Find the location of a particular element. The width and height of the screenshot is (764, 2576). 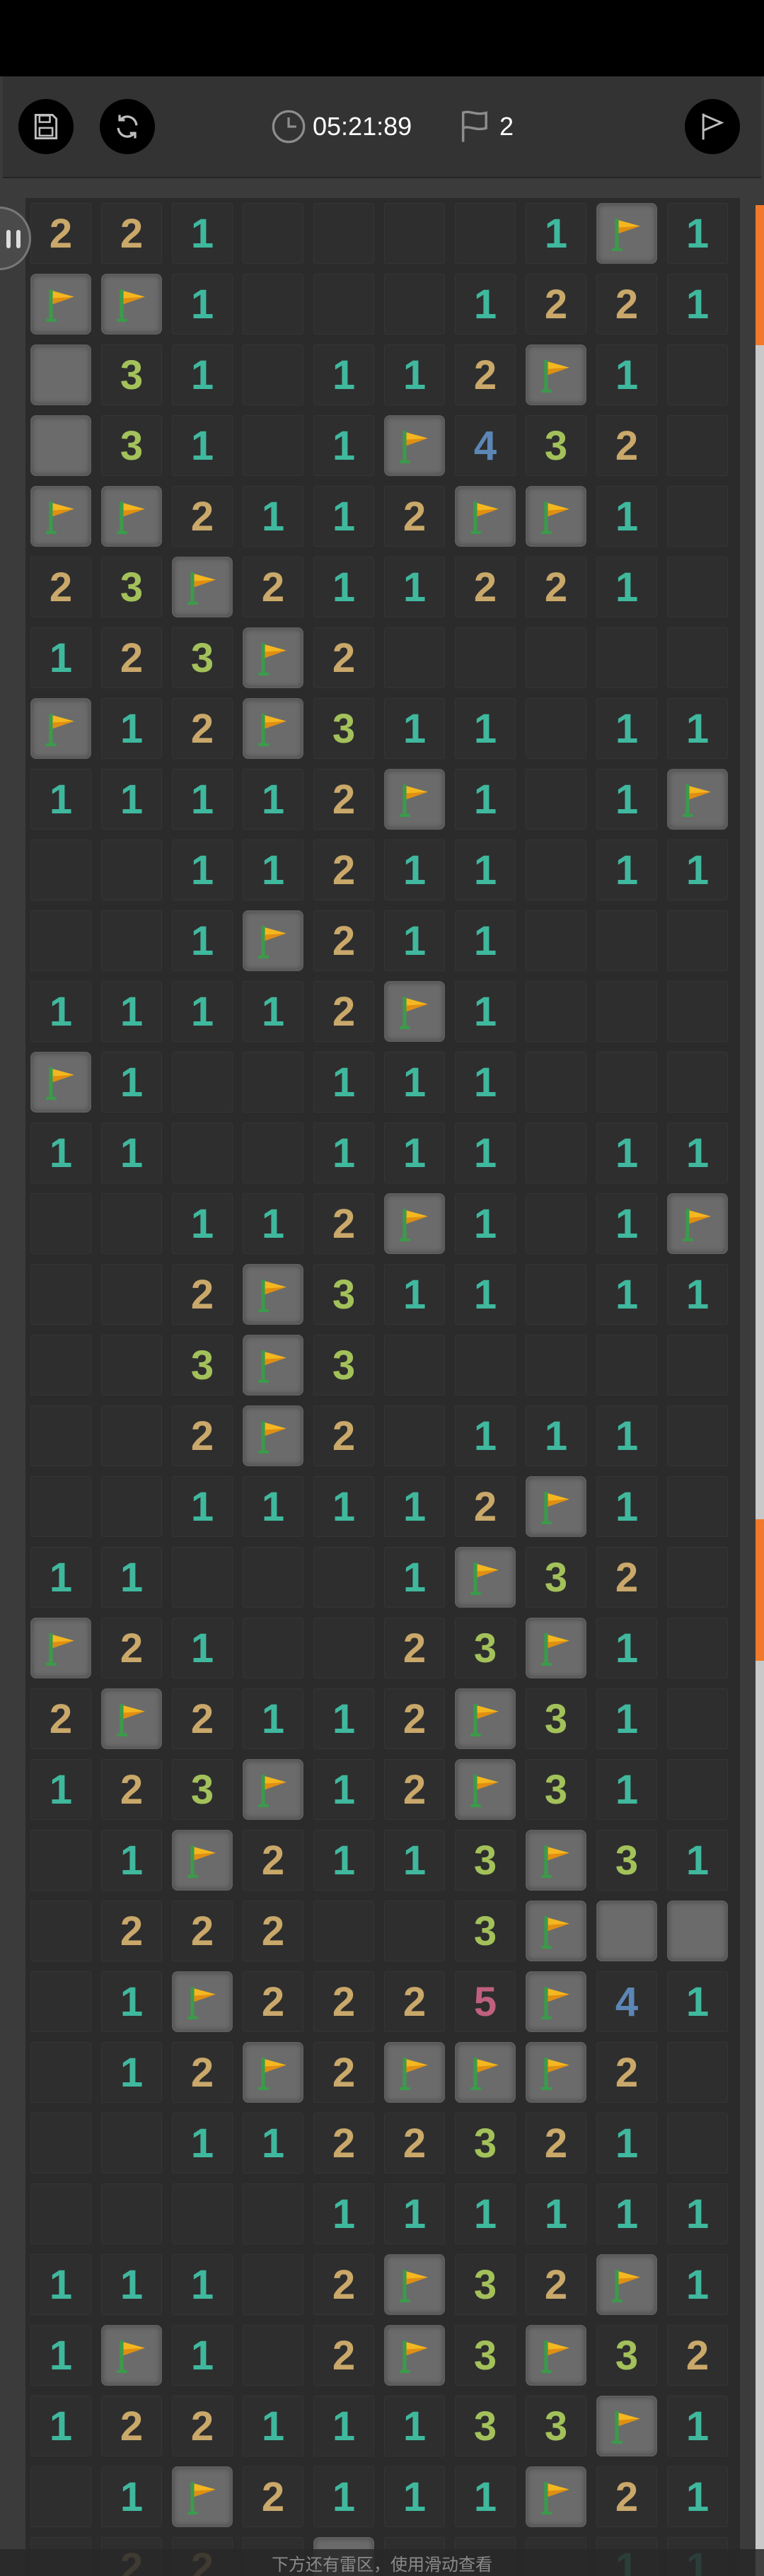

covered-cell is located at coordinates (626, 1931).